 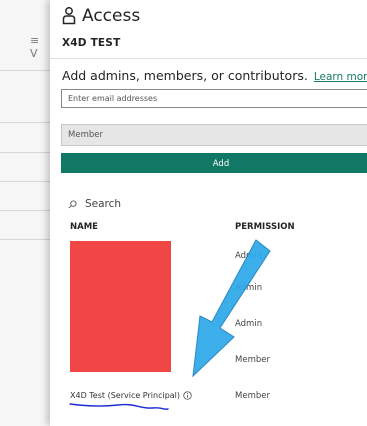 What do you see at coordinates (72, 203) in the screenshot?
I see `search-icon` at bounding box center [72, 203].